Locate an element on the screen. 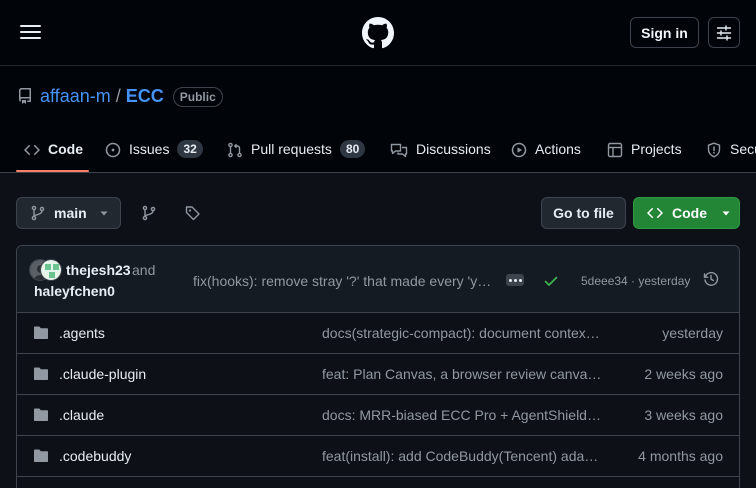 The height and width of the screenshot is (488, 756). file-commit-date: 2 weeks ago is located at coordinates (683, 374).